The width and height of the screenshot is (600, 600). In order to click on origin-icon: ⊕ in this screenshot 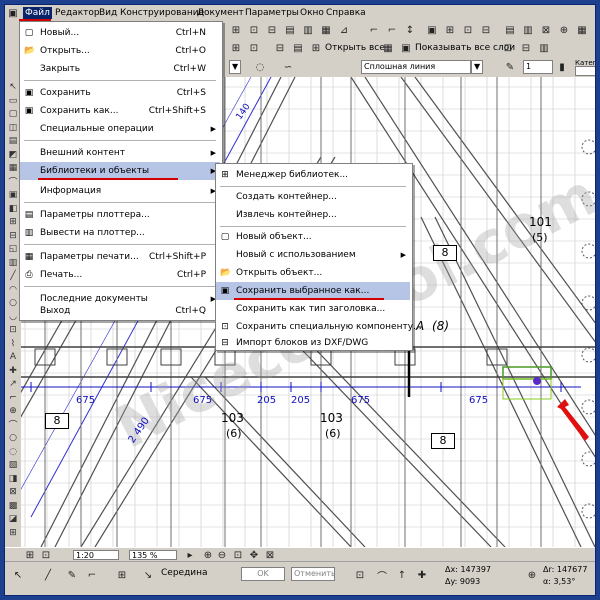, I will do `click(532, 575)`.